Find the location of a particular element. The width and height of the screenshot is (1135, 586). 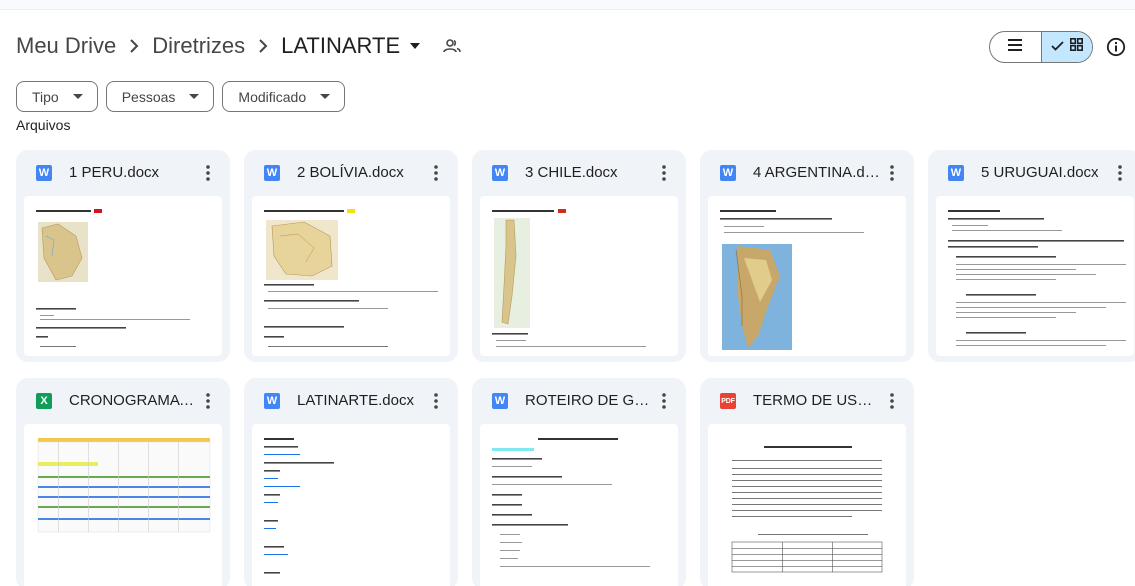

file-card: W ROTEIRO DE GRAVAÇÃO.docx is located at coordinates (579, 482).